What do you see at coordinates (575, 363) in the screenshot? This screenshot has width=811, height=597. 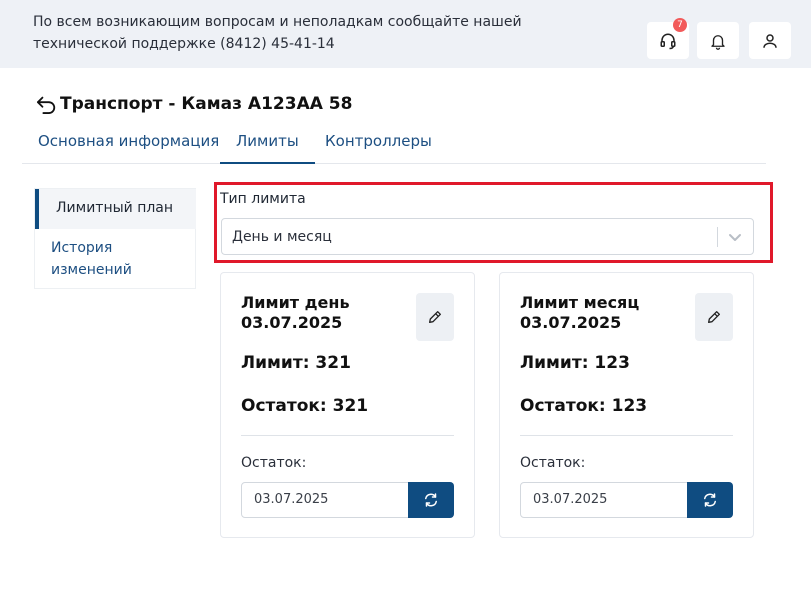 I see `limit-value: Лимит: 123` at bounding box center [575, 363].